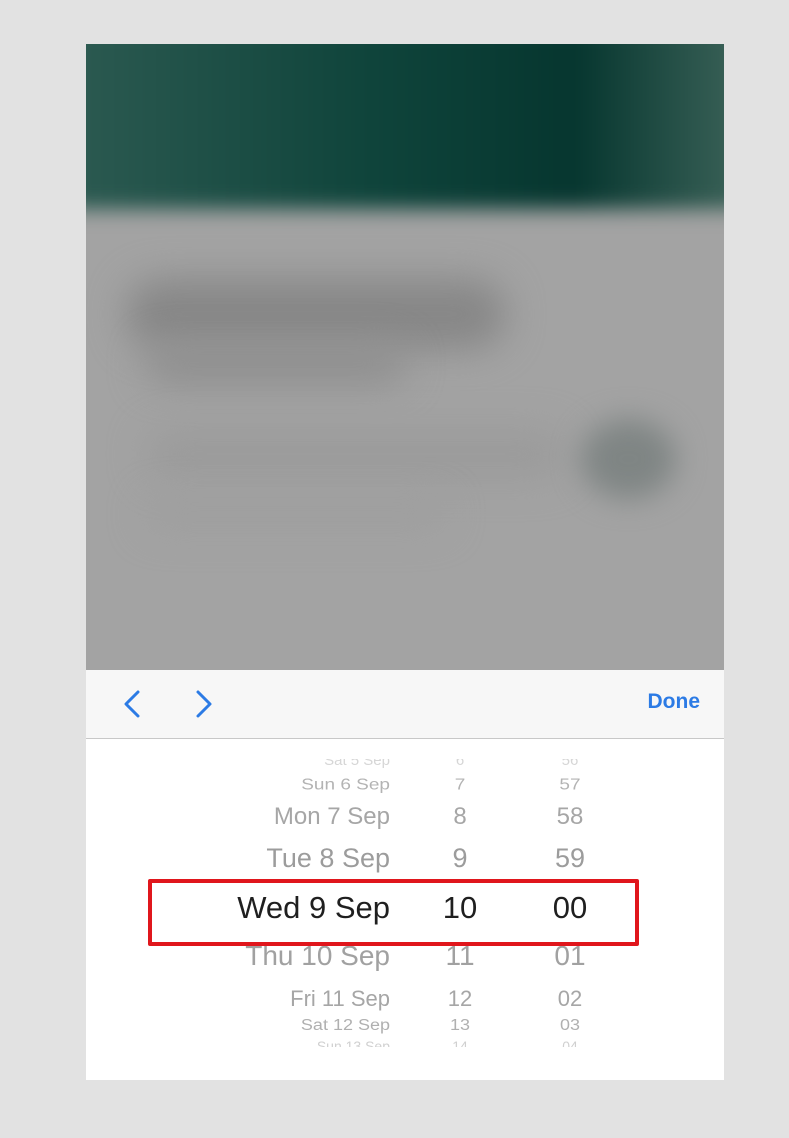 The height and width of the screenshot is (1138, 789). Describe the element at coordinates (674, 702) in the screenshot. I see `done-button: Done` at that location.